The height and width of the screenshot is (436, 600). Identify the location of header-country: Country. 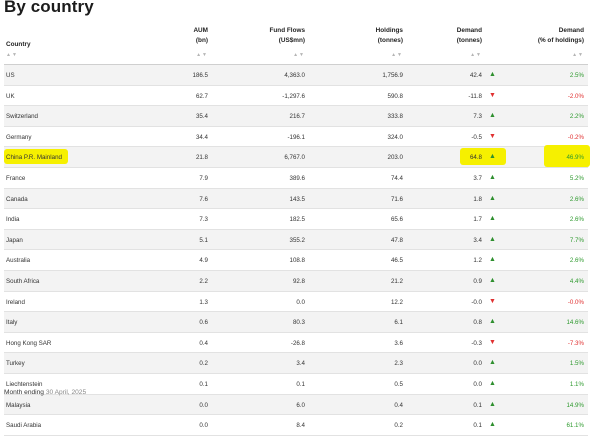
(18, 45).